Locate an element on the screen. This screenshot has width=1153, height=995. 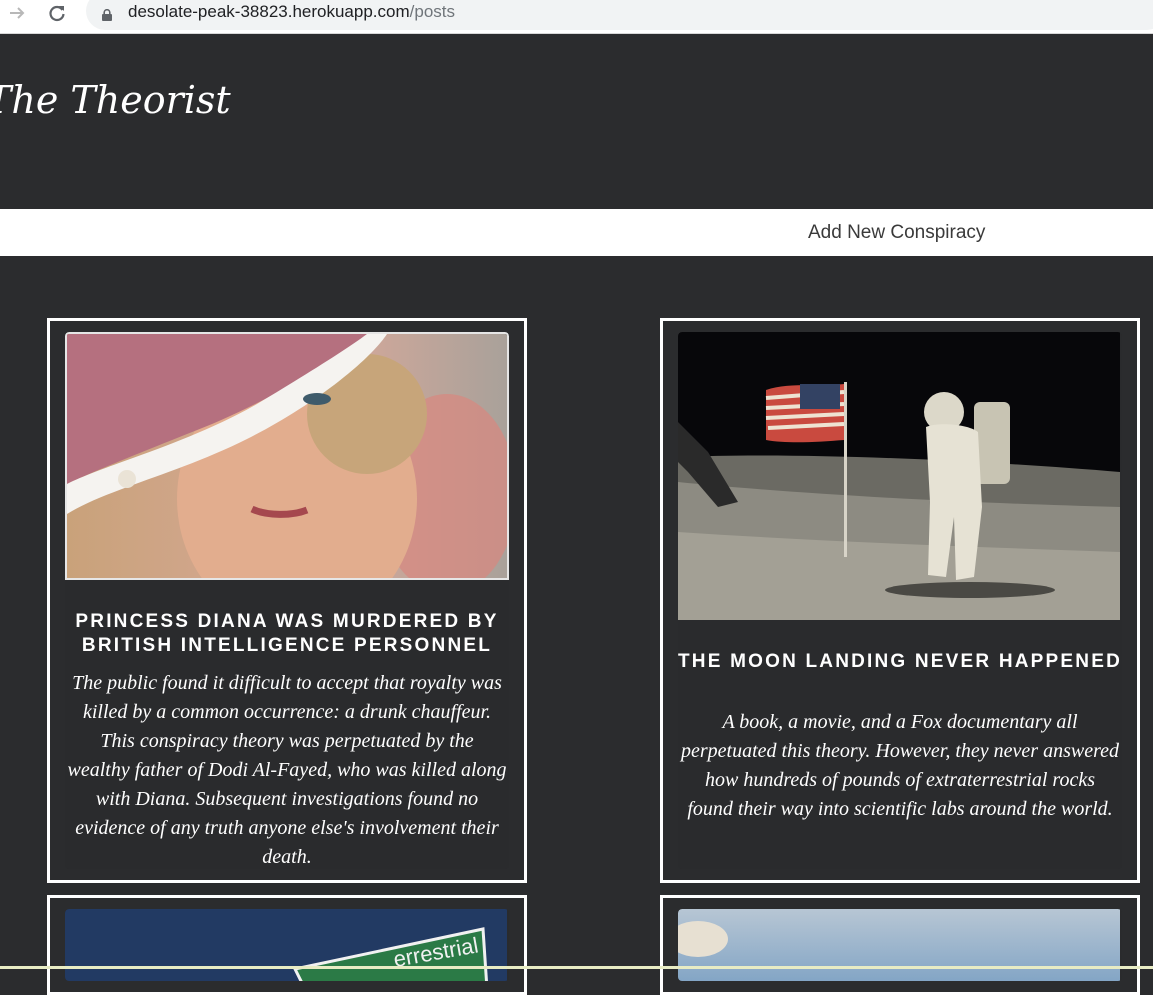
post-title: THE MOON LANDING NEVER HAPPENED is located at coordinates (900, 662).